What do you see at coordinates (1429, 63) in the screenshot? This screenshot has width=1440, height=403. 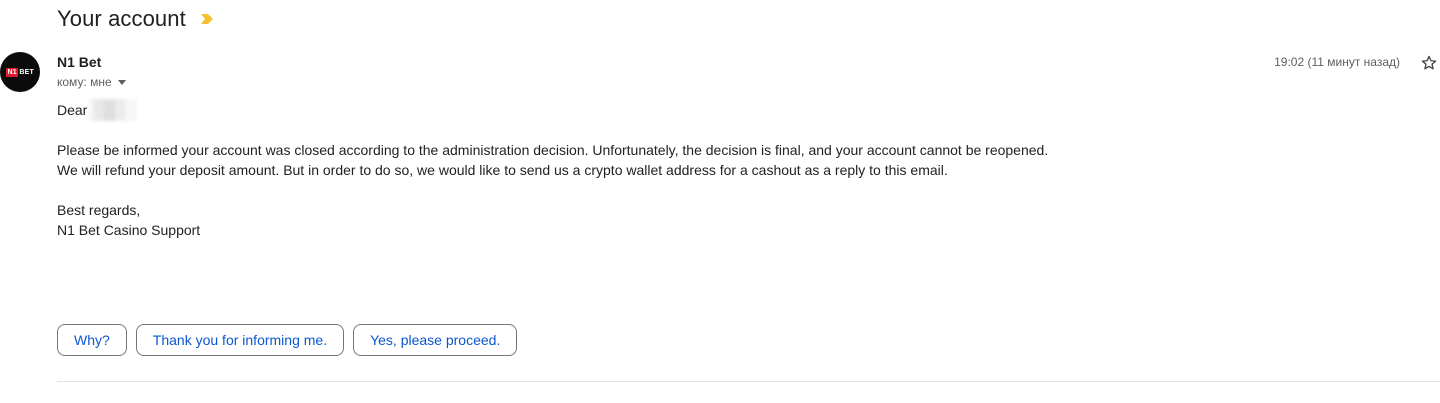 I see `star-icon` at bounding box center [1429, 63].